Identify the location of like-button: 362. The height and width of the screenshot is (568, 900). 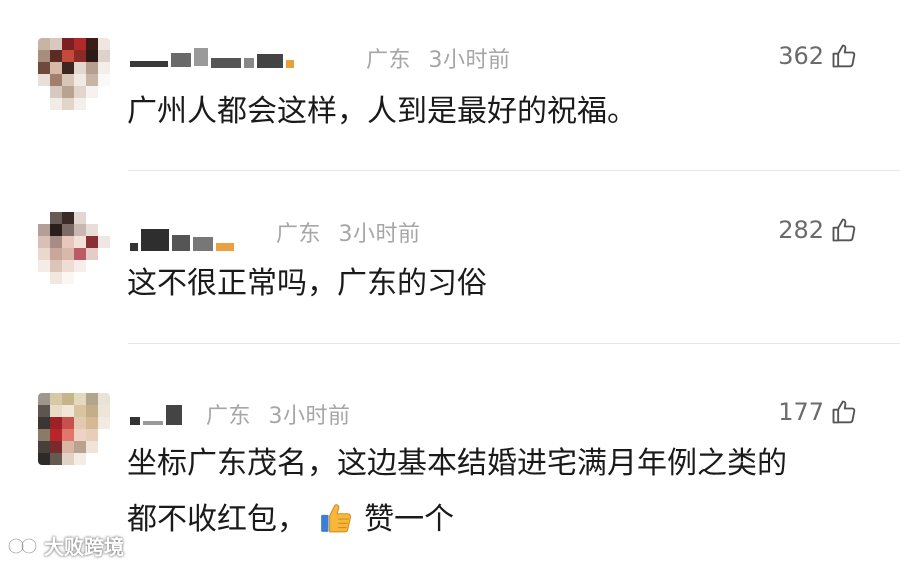
(818, 56).